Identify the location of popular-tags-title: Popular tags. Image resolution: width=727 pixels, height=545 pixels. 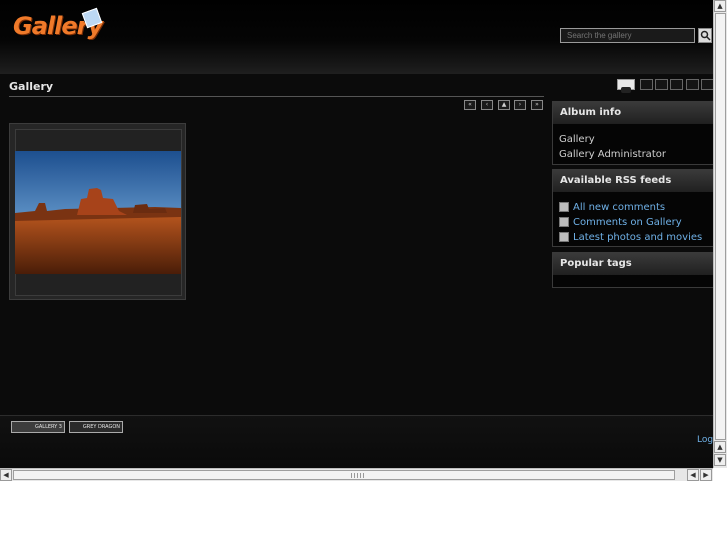
(633, 264).